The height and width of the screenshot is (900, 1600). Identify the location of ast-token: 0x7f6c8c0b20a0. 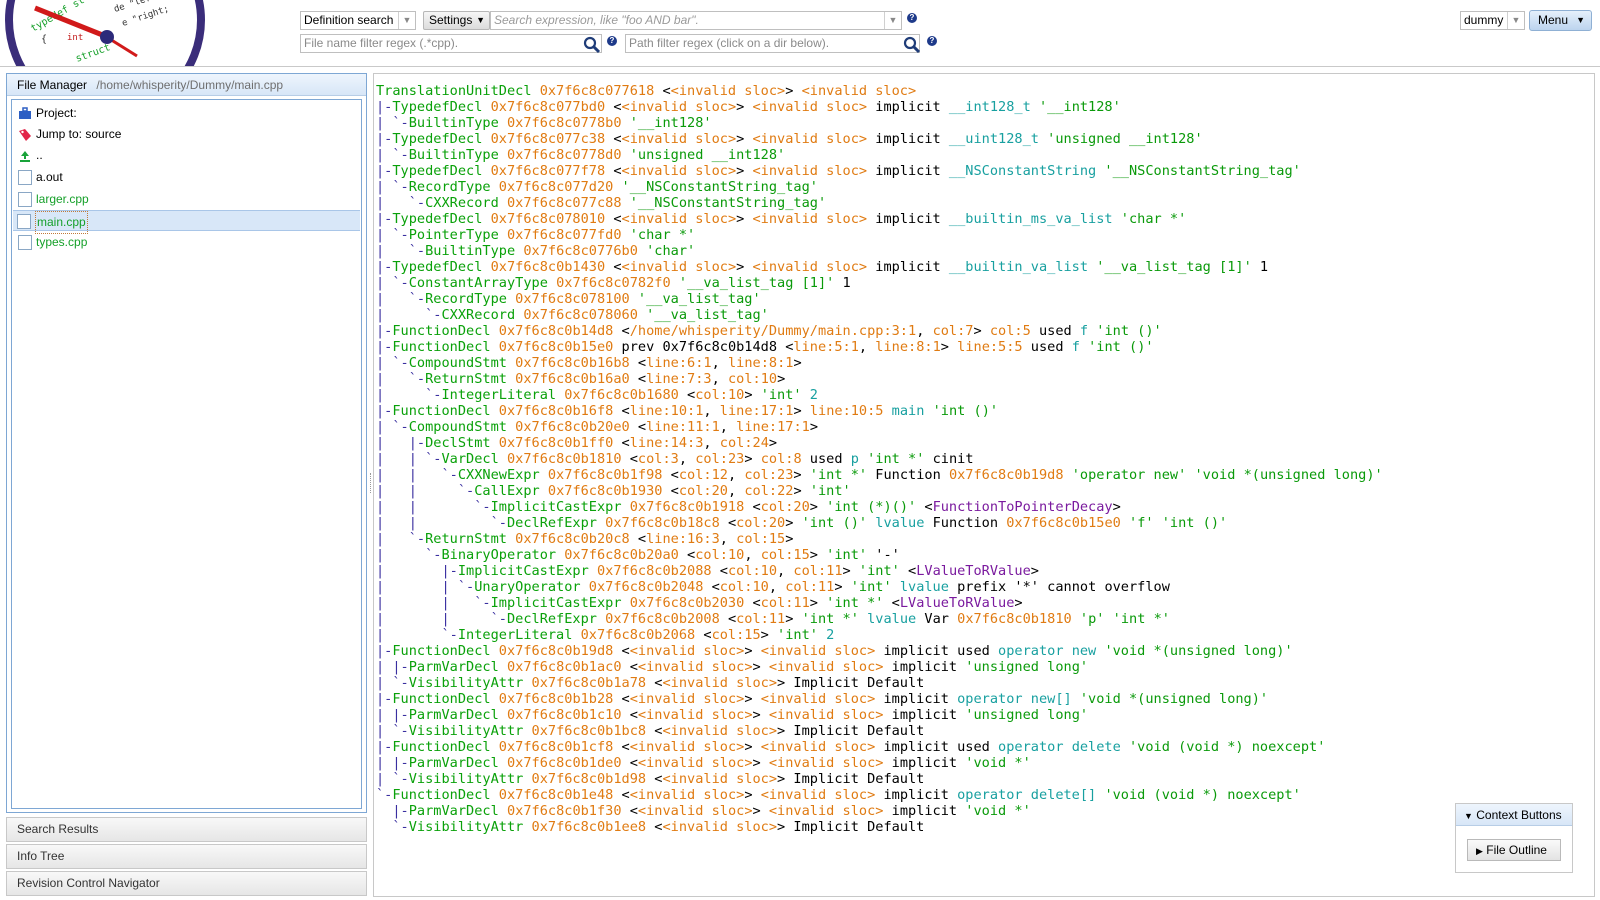
(626, 555).